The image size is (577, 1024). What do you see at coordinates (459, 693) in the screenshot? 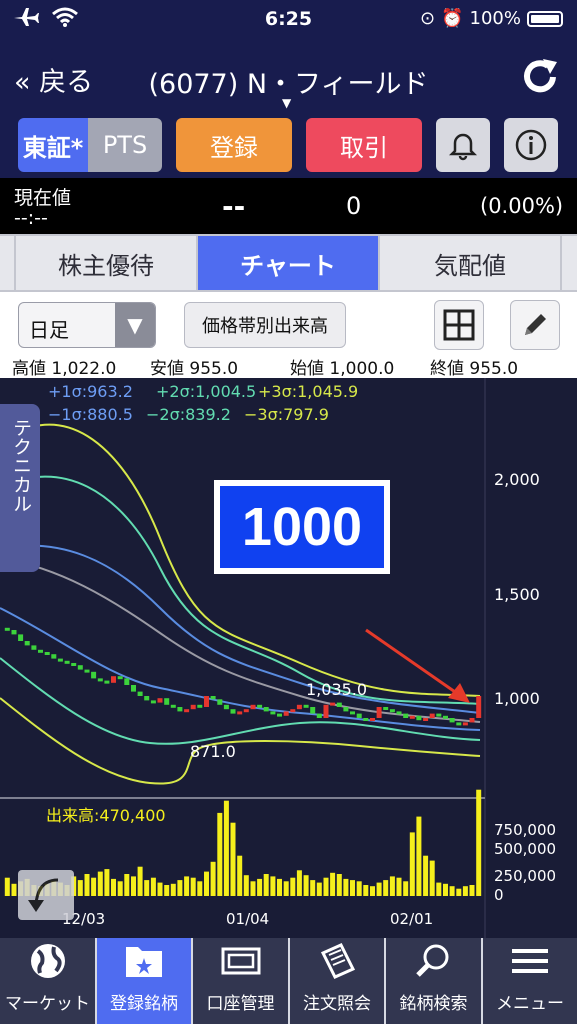
I see `arrow-head-icon` at bounding box center [459, 693].